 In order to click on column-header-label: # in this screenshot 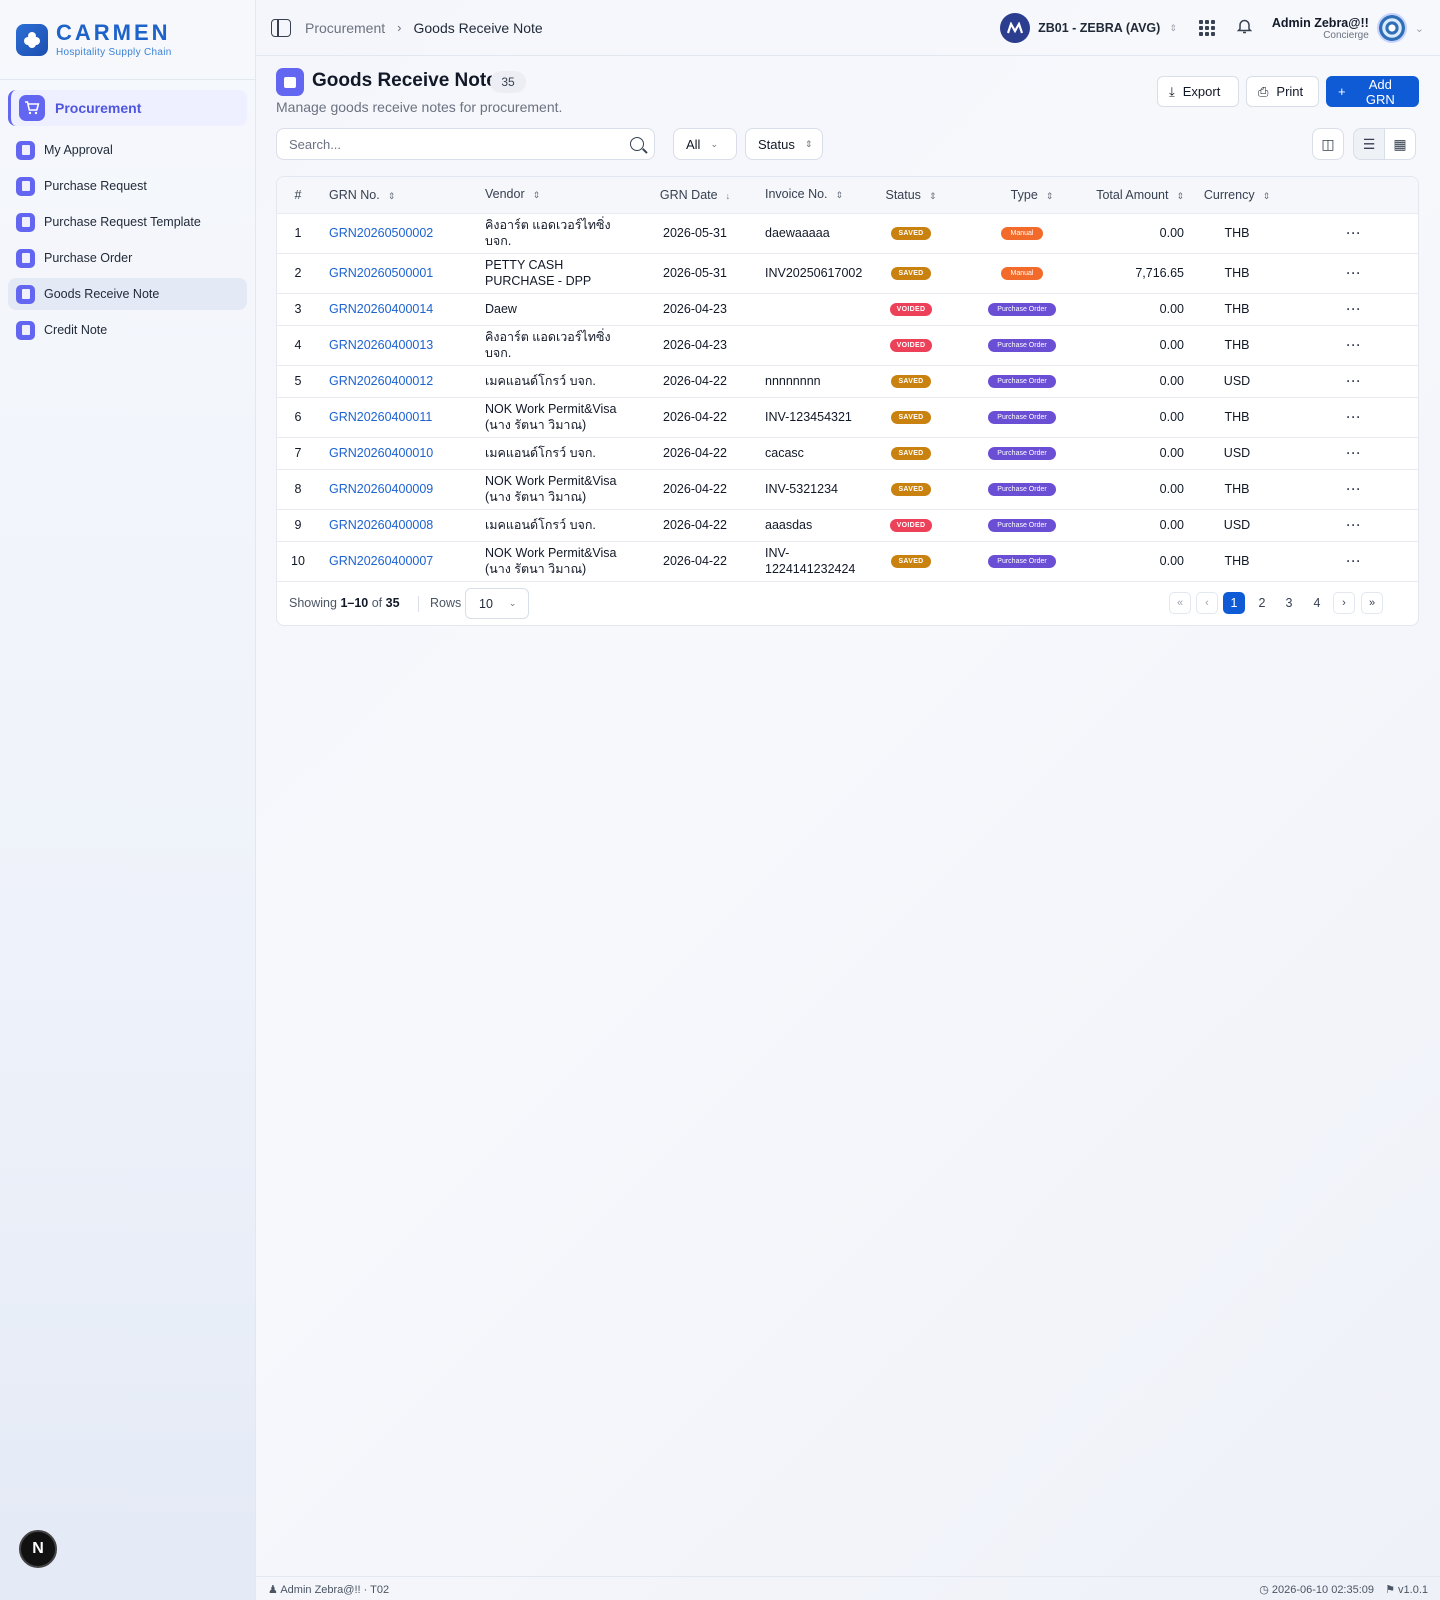, I will do `click(298, 194)`.